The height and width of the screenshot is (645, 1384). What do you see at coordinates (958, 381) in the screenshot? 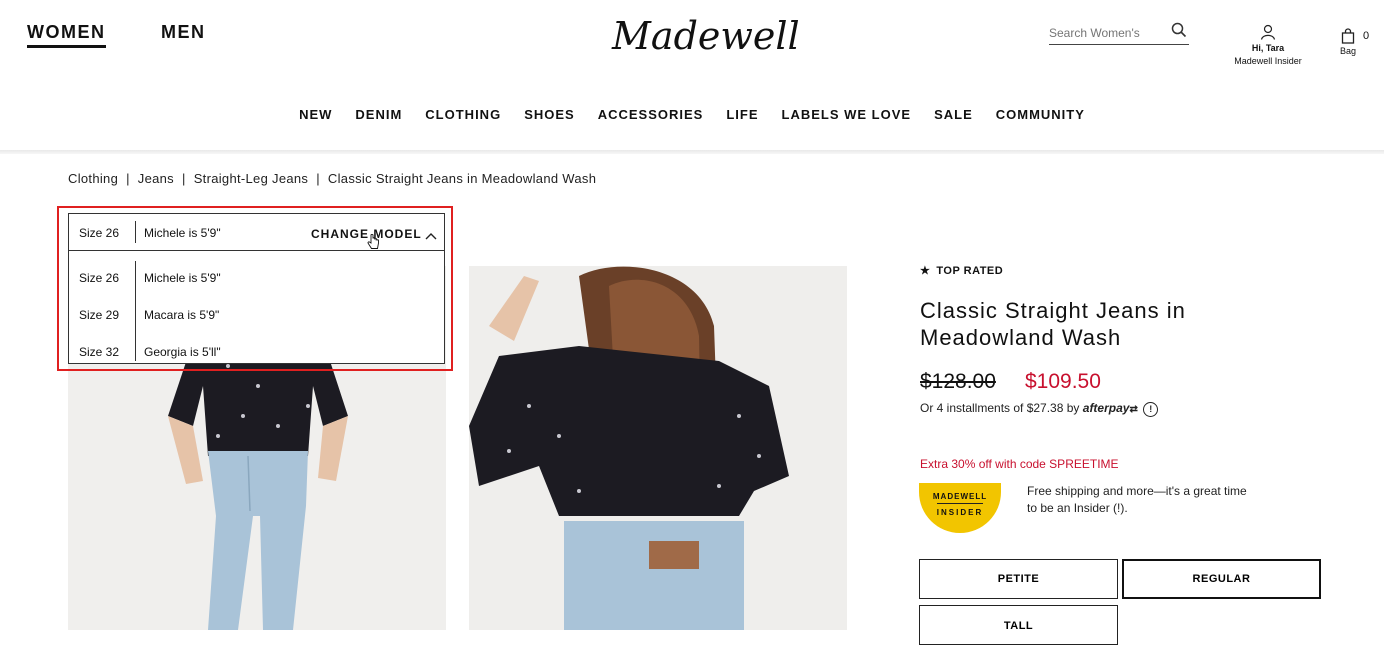
I see `original-price: $128.00` at bounding box center [958, 381].